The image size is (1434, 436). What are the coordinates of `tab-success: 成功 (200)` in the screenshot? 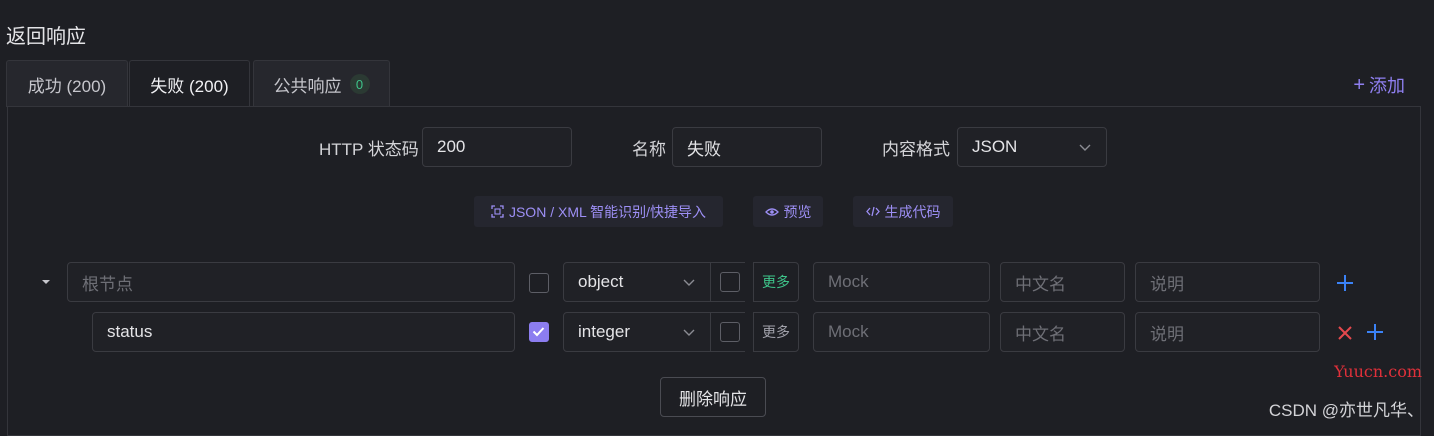 It's located at (67, 83).